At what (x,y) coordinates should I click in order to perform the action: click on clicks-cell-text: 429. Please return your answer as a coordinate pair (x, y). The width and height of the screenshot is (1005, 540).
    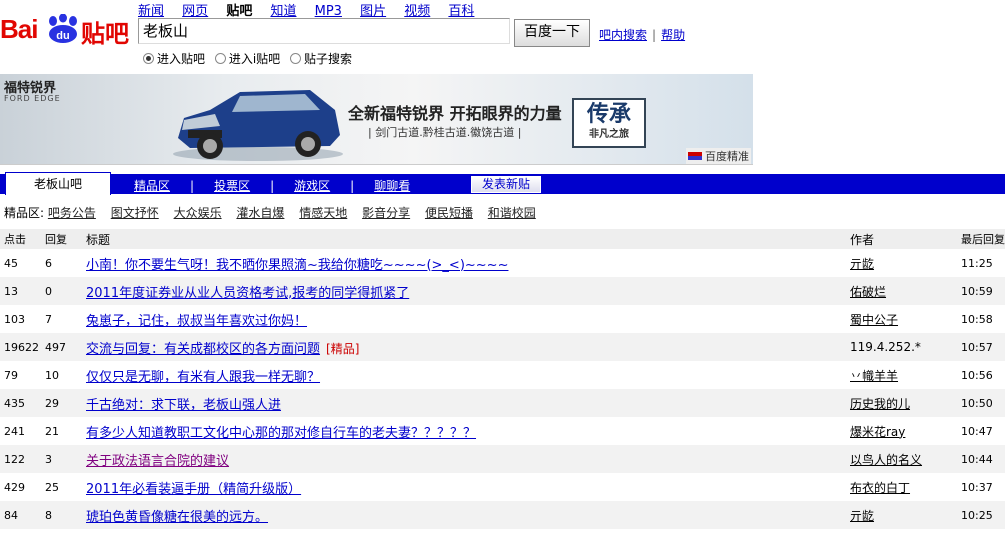
    Looking at the image, I should click on (14, 487).